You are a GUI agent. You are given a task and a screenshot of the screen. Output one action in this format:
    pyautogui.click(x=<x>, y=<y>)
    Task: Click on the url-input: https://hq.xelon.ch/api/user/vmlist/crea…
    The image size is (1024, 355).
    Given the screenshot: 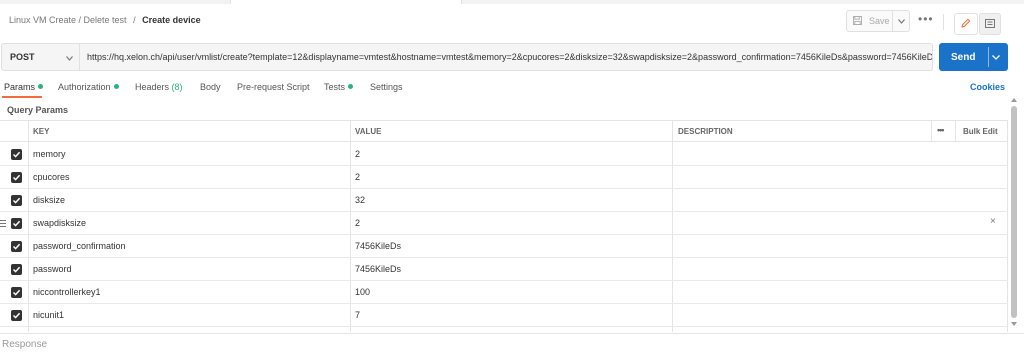 What is the action you would take?
    pyautogui.click(x=506, y=57)
    